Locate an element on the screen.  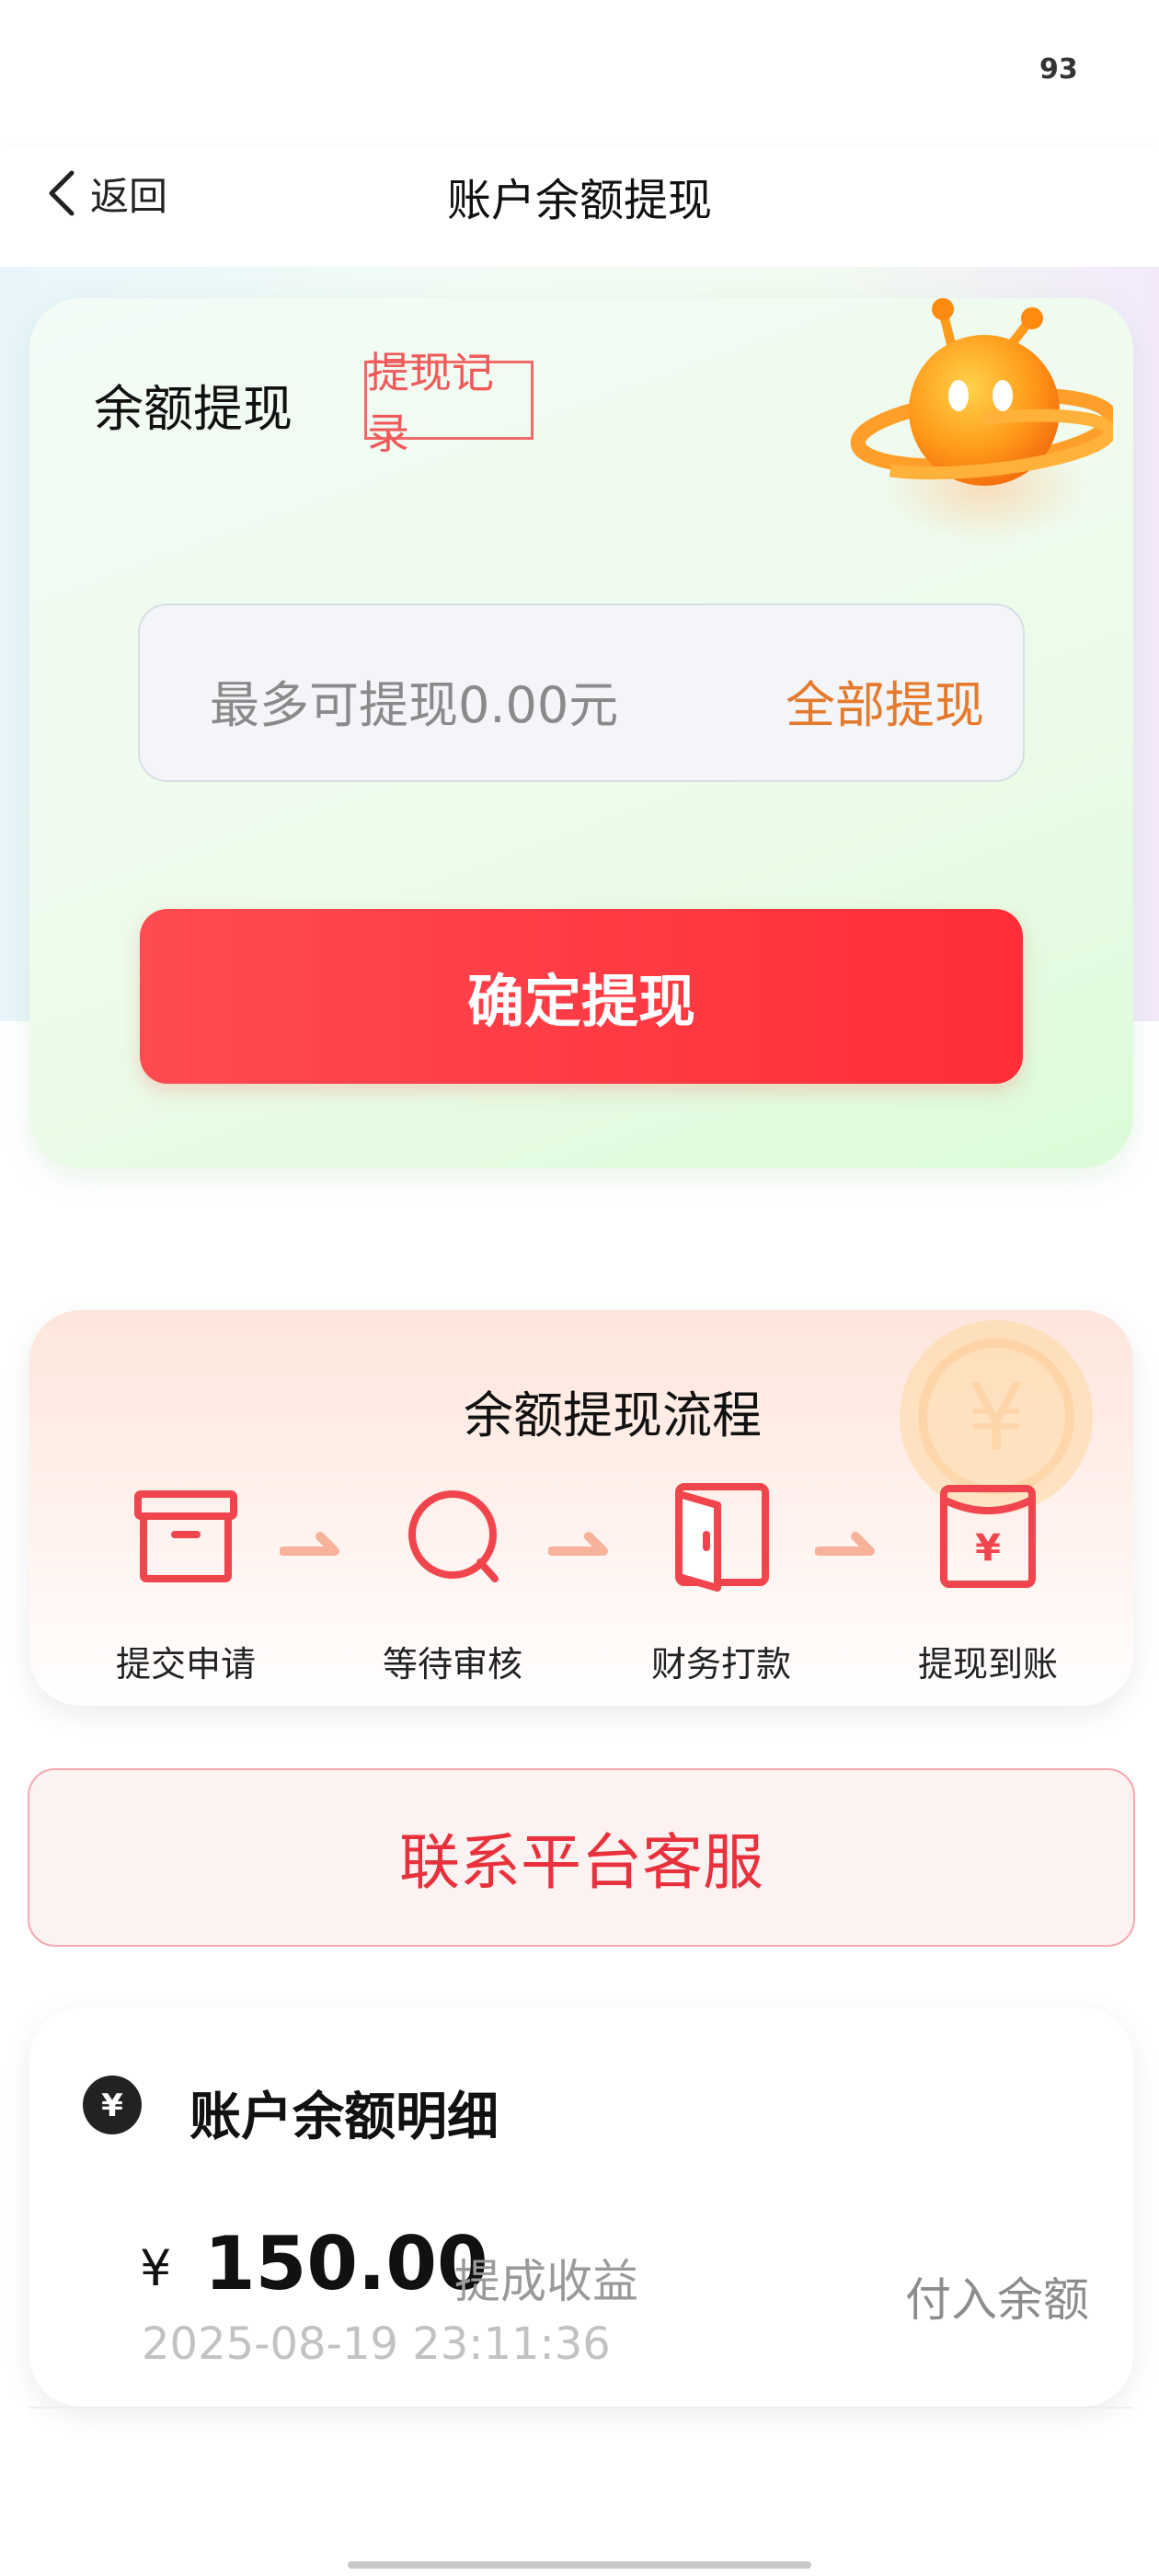
transaction-status: 付入余额 is located at coordinates (997, 2300).